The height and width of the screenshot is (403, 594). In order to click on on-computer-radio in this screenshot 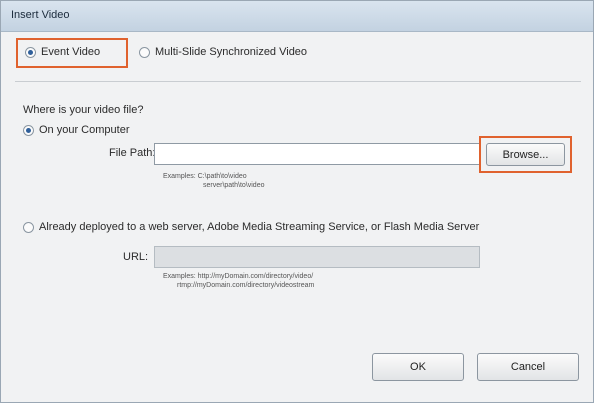, I will do `click(28, 130)`.